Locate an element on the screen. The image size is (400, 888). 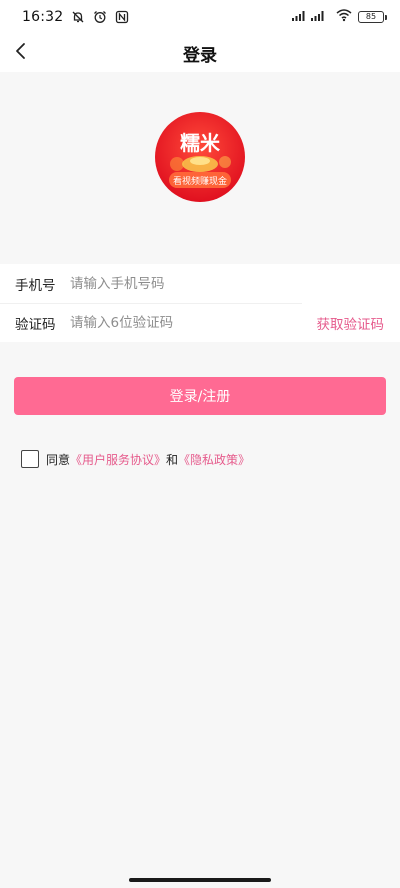
login-register-button: 登录/注册 is located at coordinates (200, 396).